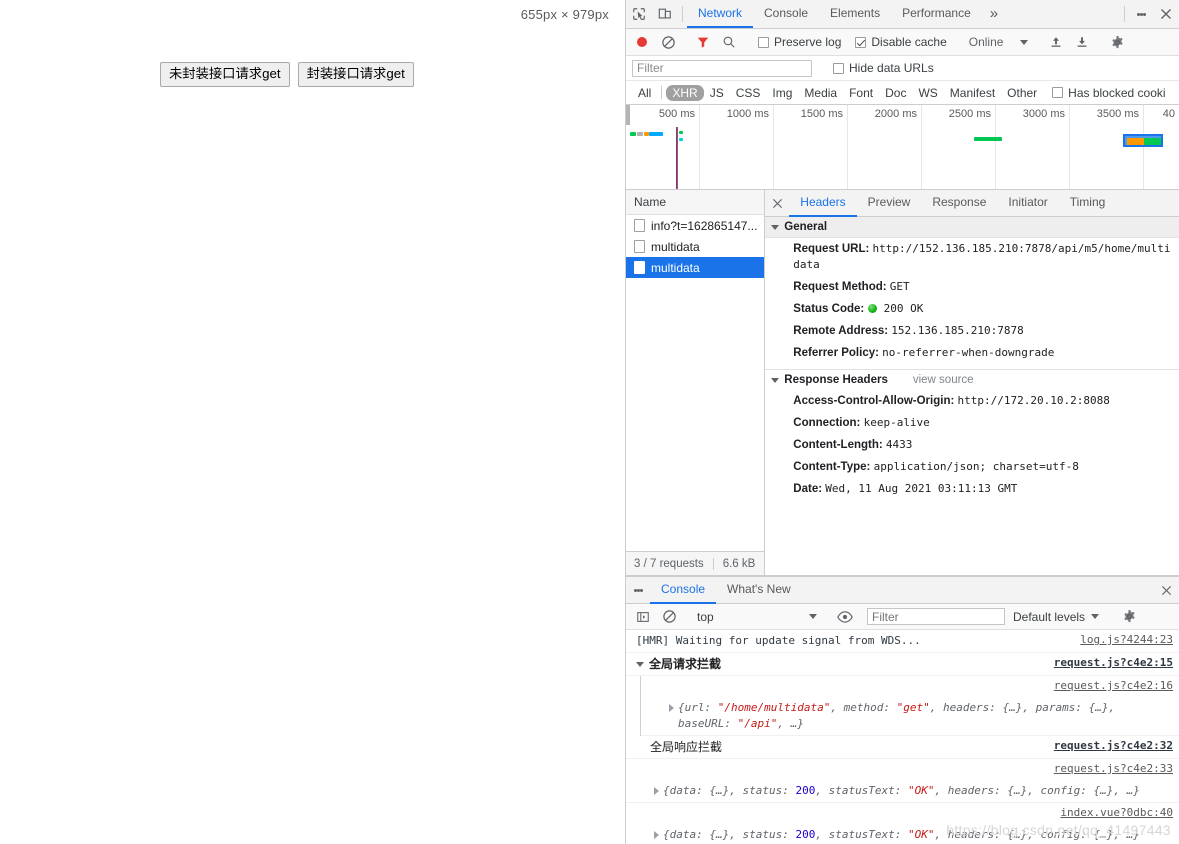 Image resolution: width=1179 pixels, height=844 pixels. What do you see at coordinates (665, 14) in the screenshot?
I see `device-toolbar-icon` at bounding box center [665, 14].